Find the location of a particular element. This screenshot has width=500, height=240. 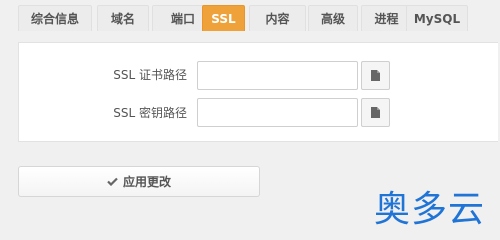

watermark-logo: 奥多云 is located at coordinates (430, 209).